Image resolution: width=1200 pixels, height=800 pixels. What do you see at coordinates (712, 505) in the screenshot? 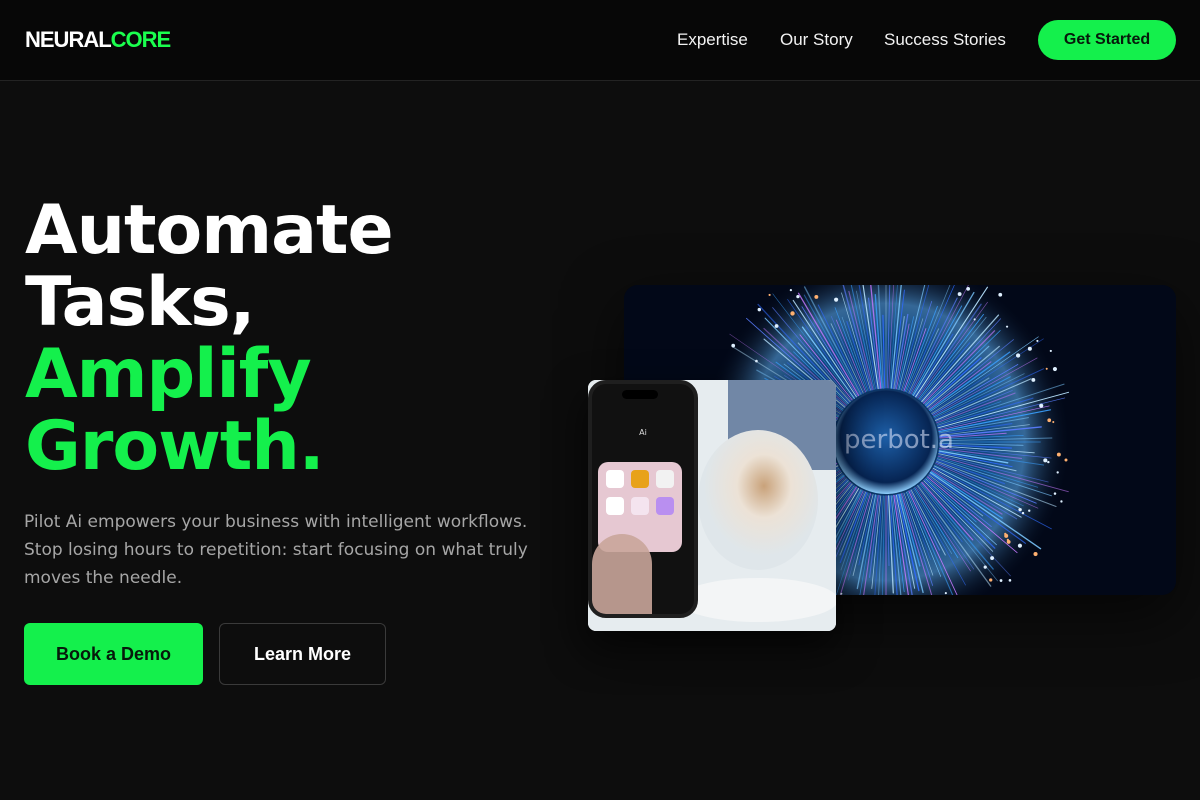
I see `device-mockup-image: Ai` at bounding box center [712, 505].